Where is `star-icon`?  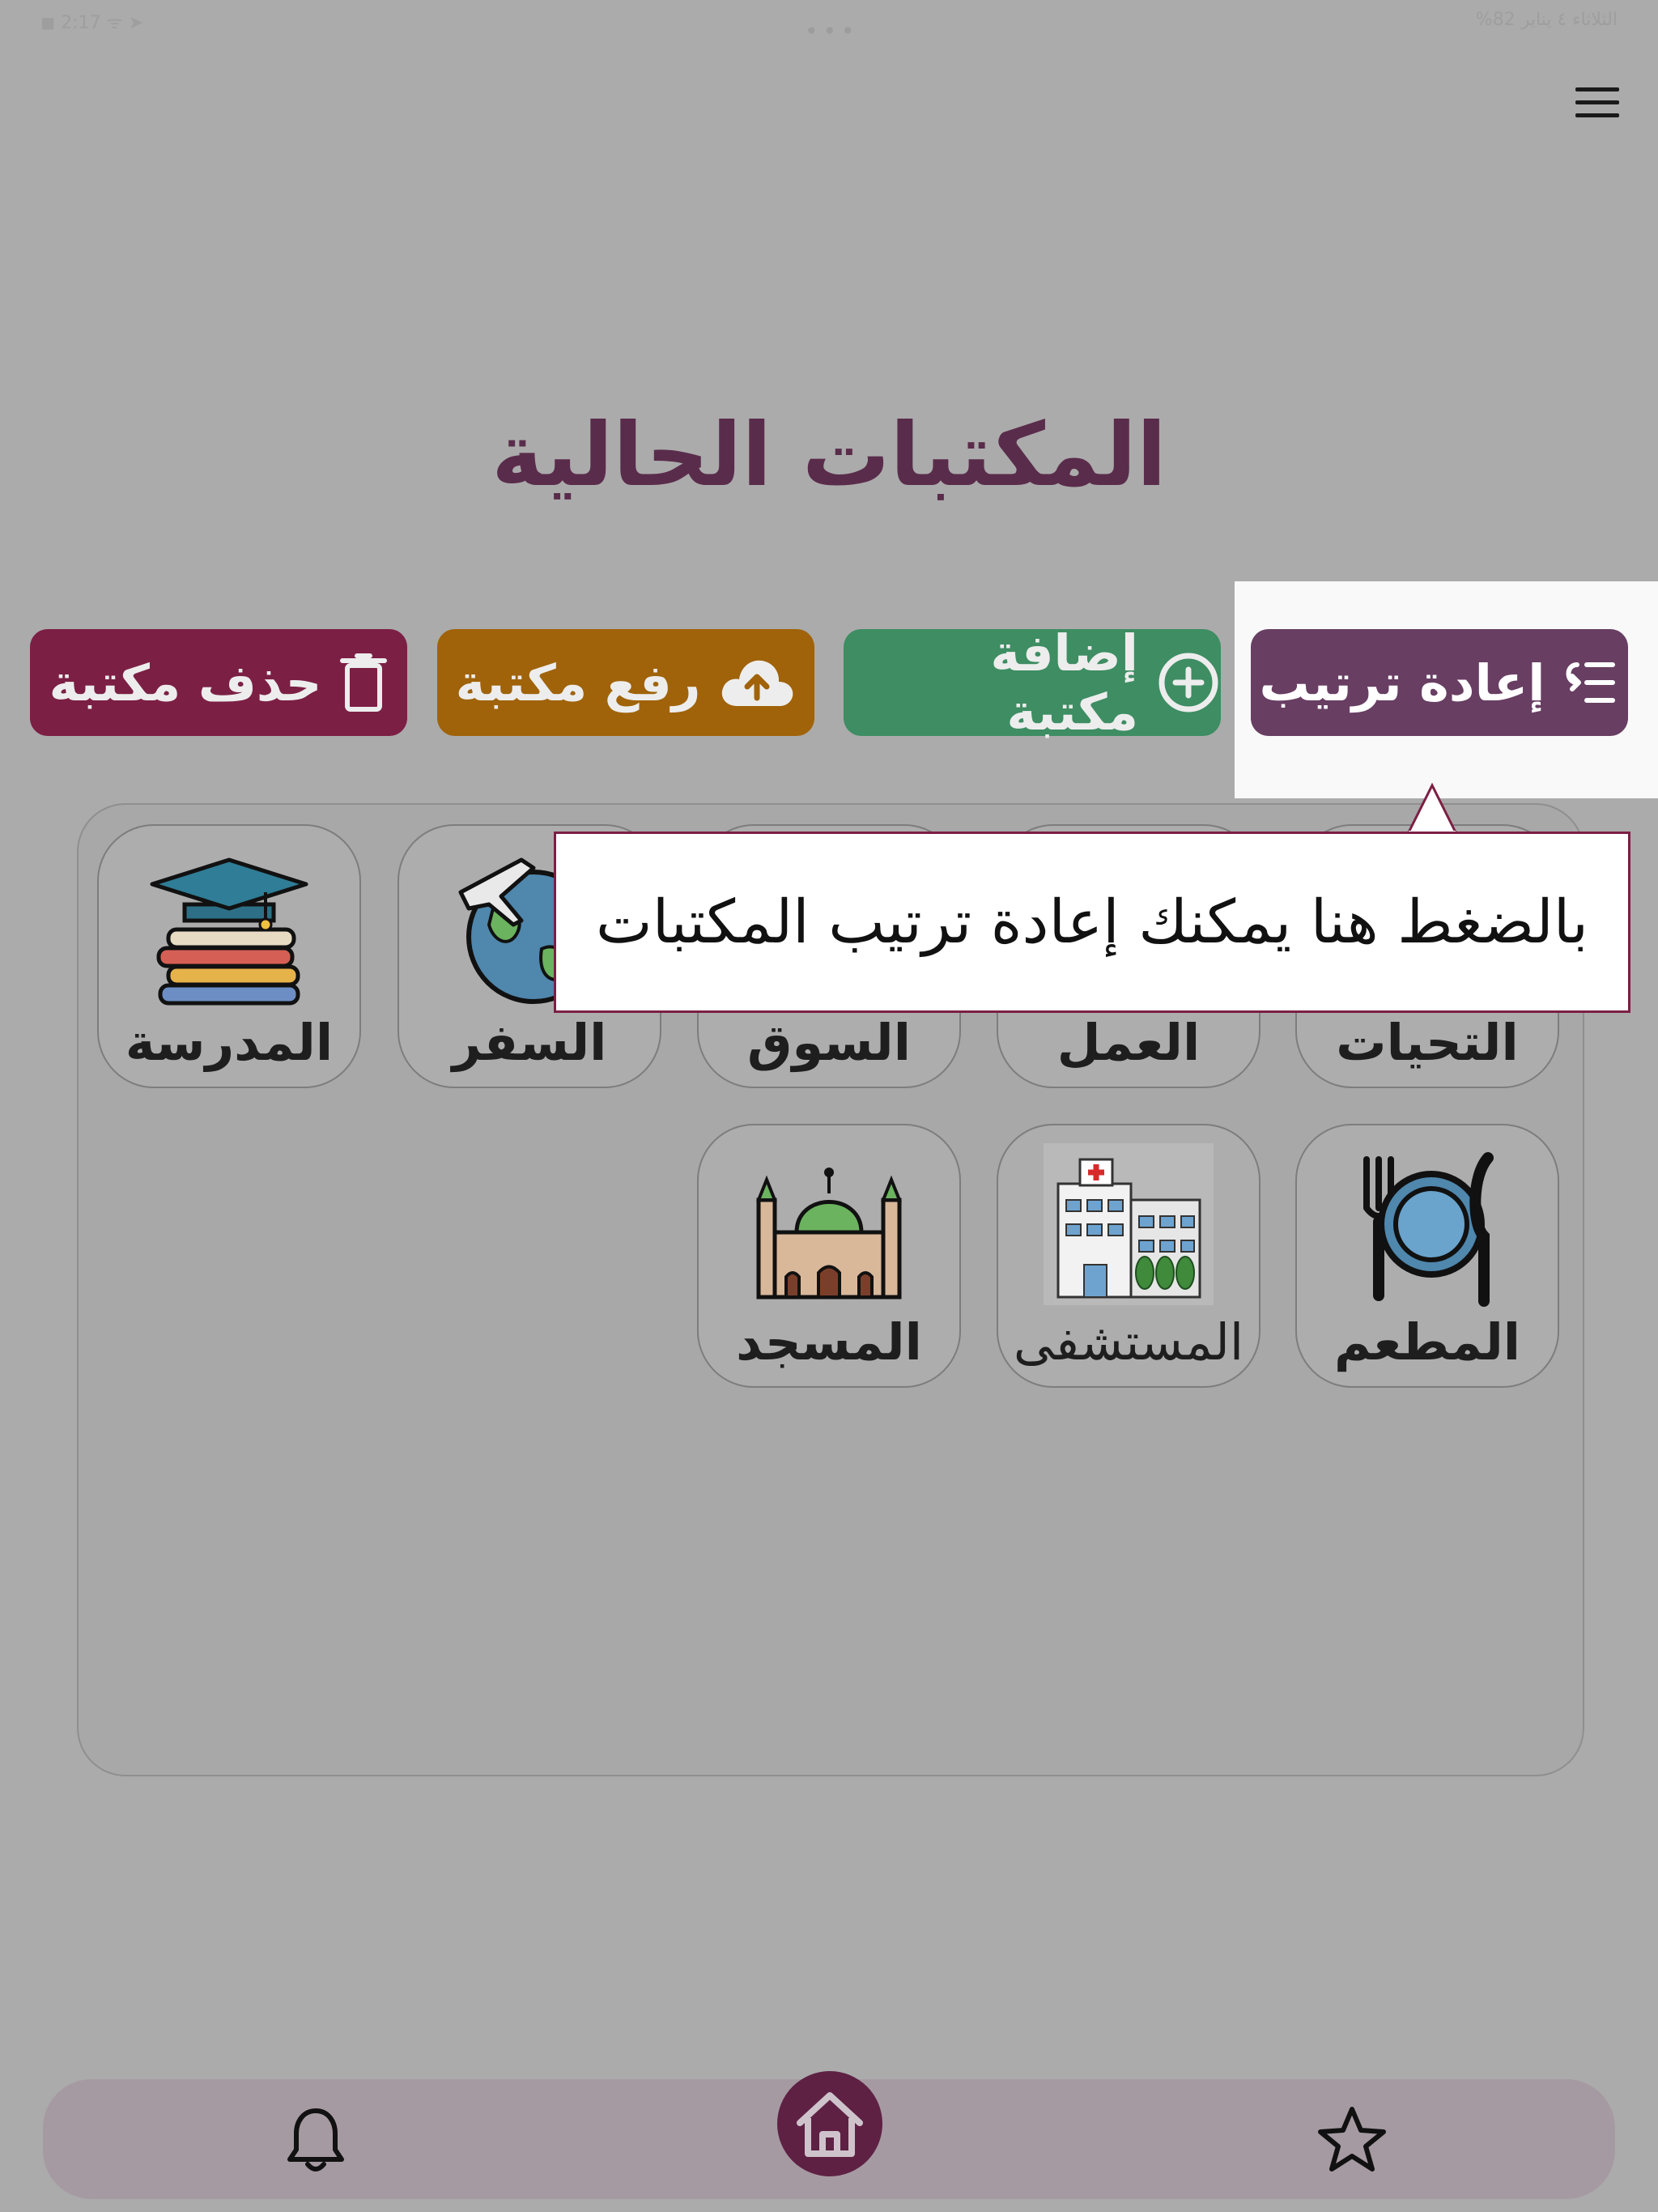 star-icon is located at coordinates (1352, 2139).